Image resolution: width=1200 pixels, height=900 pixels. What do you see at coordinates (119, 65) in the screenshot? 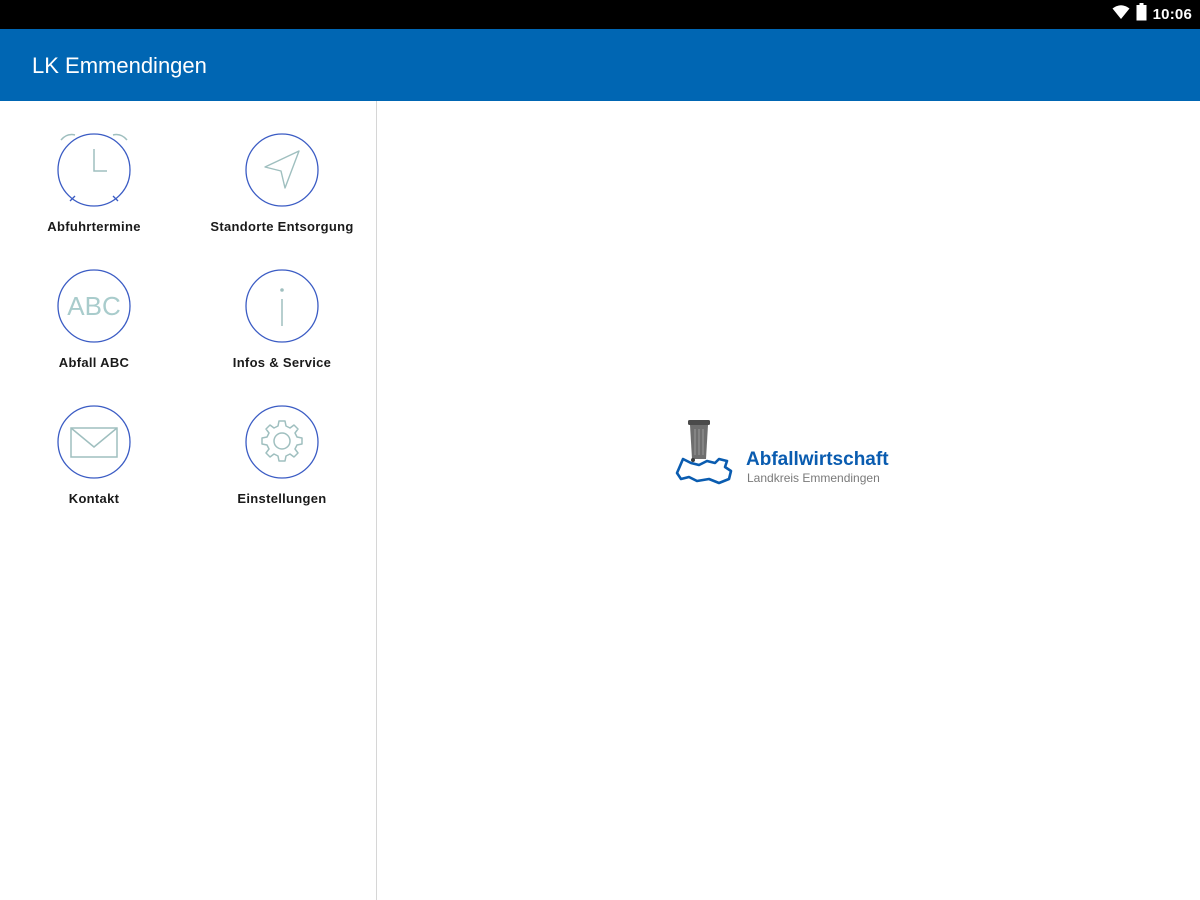
I see `app-title: LK Emmendingen` at bounding box center [119, 65].